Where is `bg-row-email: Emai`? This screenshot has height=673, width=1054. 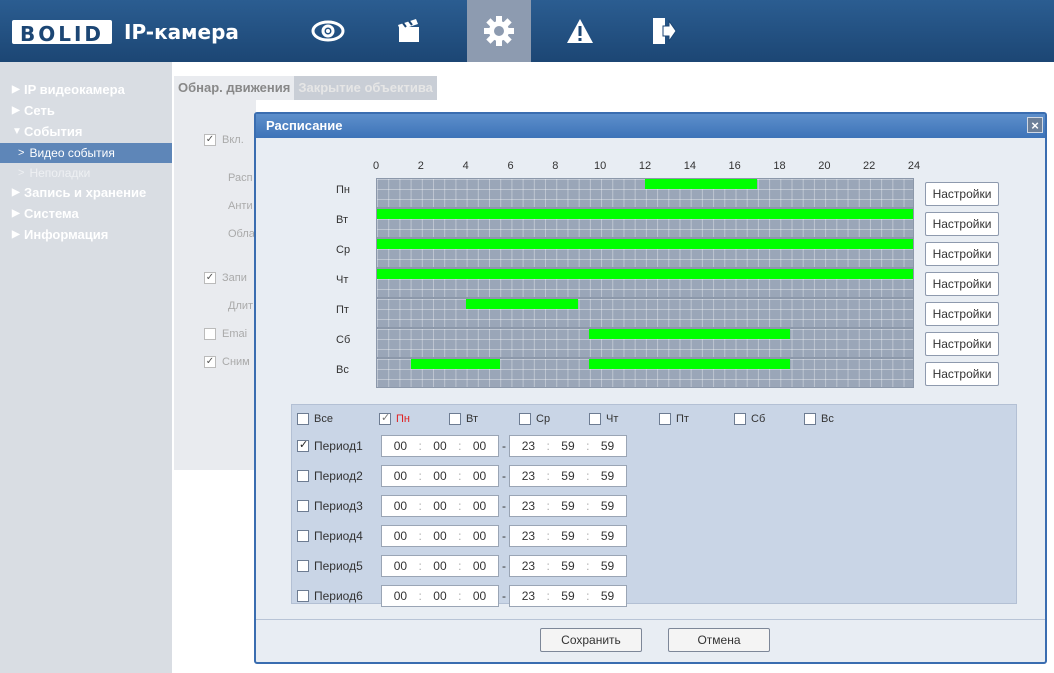
bg-row-email: Emai is located at coordinates (225, 334).